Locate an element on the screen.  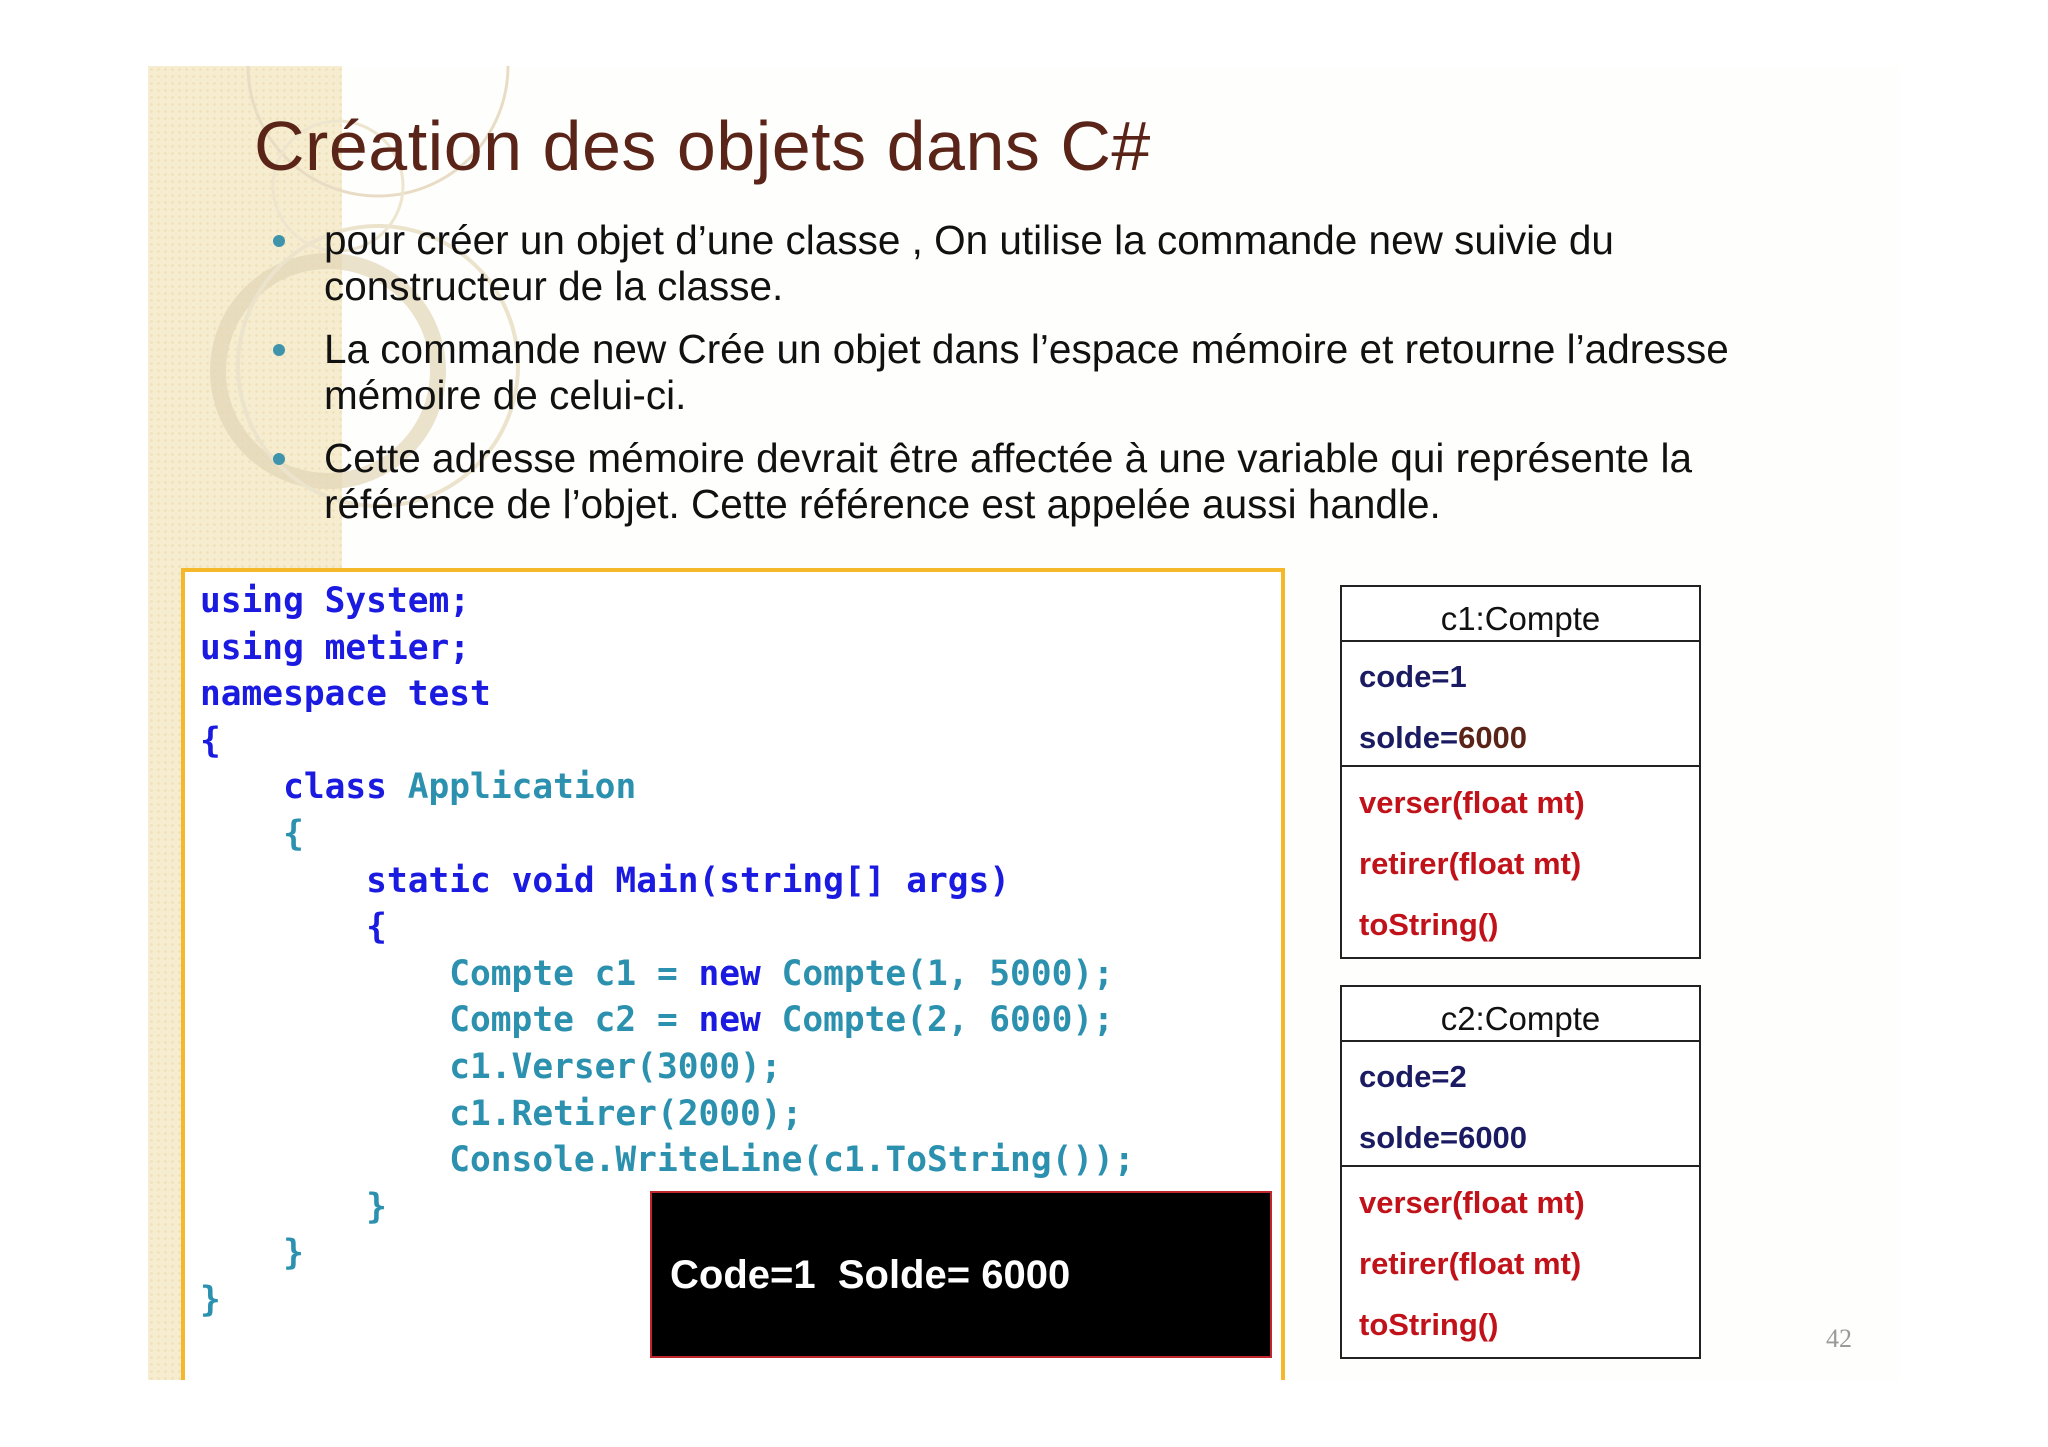
uml-attribute-value: 2 is located at coordinates (1458, 1076).